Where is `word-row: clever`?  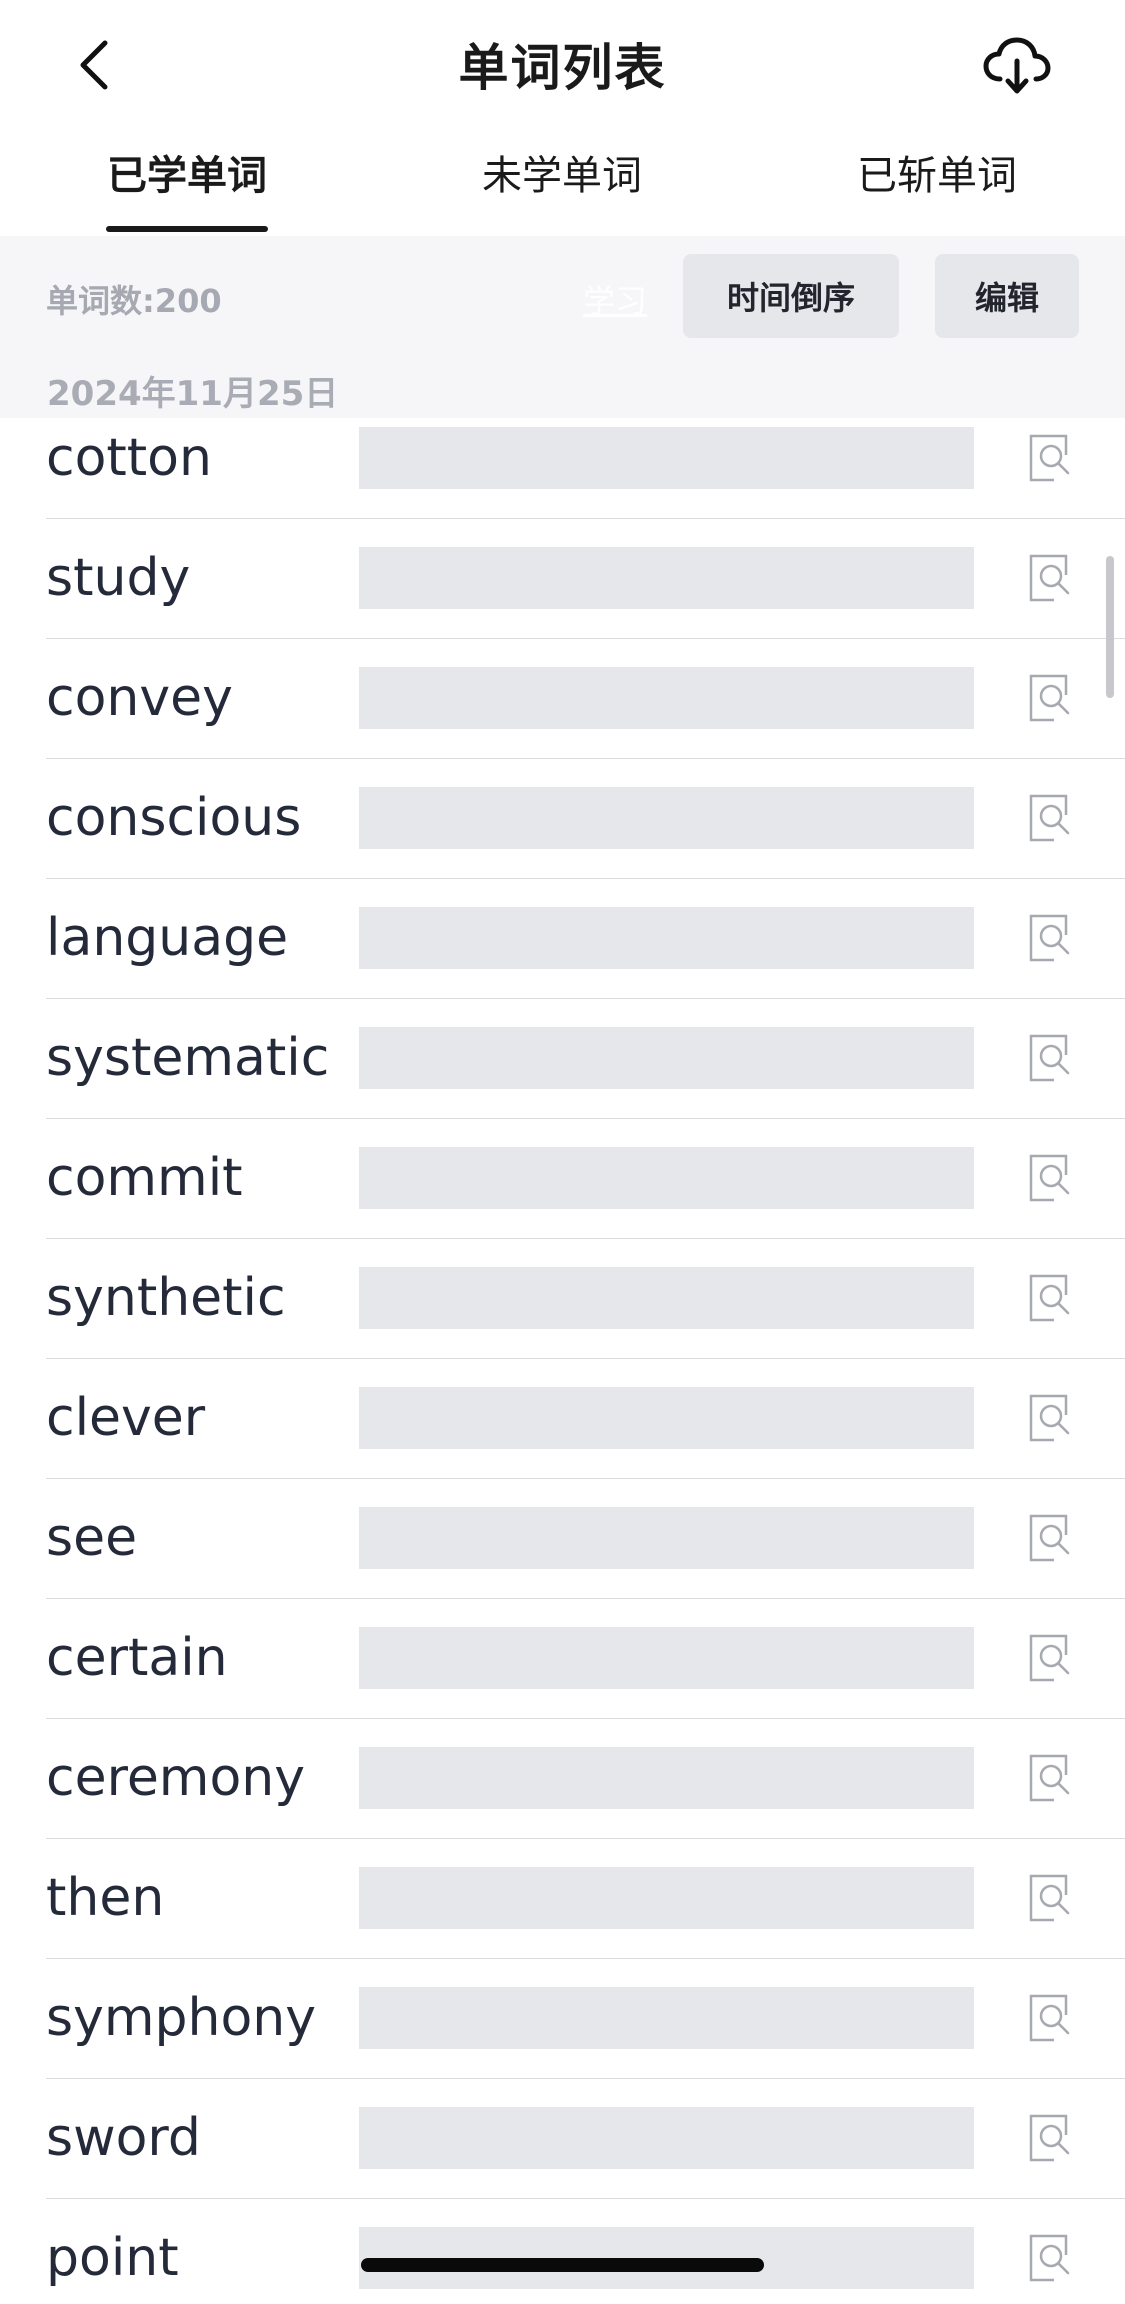 word-row: clever is located at coordinates (562, 1418).